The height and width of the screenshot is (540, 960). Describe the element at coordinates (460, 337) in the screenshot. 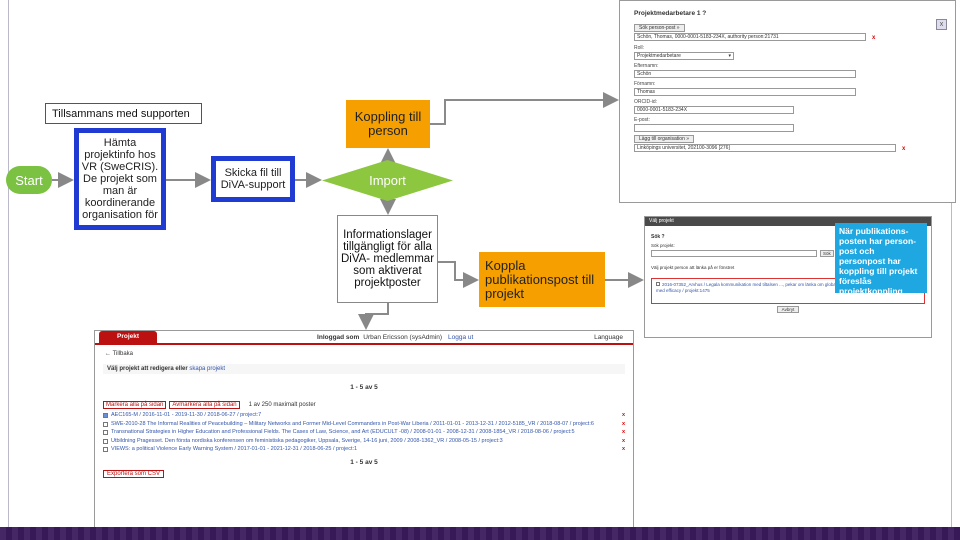

I see `logout-link: Logga ut` at that location.